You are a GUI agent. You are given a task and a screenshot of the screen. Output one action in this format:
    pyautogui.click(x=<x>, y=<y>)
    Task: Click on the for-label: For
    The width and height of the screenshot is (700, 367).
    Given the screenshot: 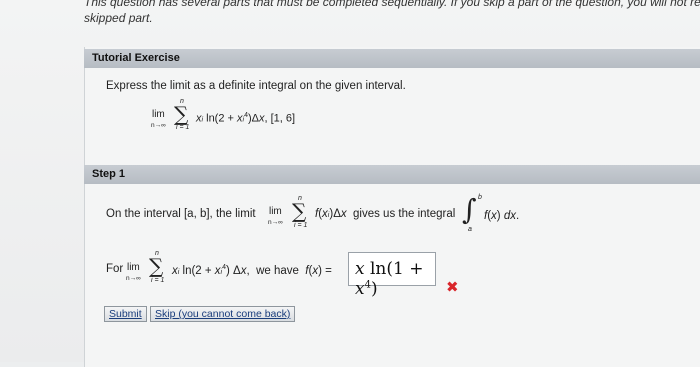 What is the action you would take?
    pyautogui.click(x=115, y=269)
    